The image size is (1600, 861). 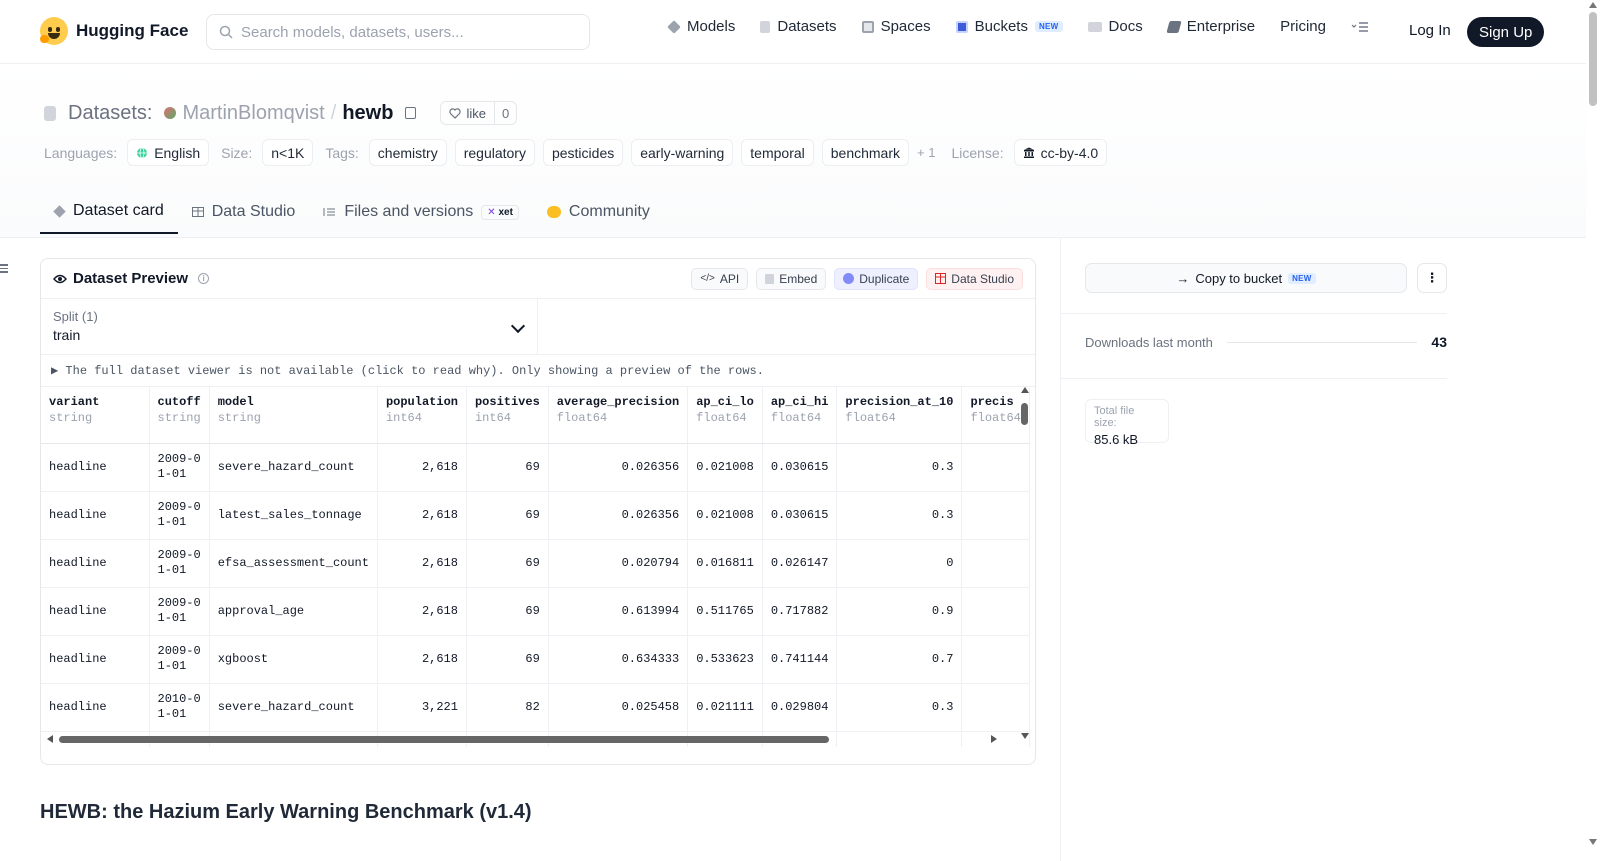 I want to click on nav-buckets: Buckets NEW, so click(x=1009, y=26).